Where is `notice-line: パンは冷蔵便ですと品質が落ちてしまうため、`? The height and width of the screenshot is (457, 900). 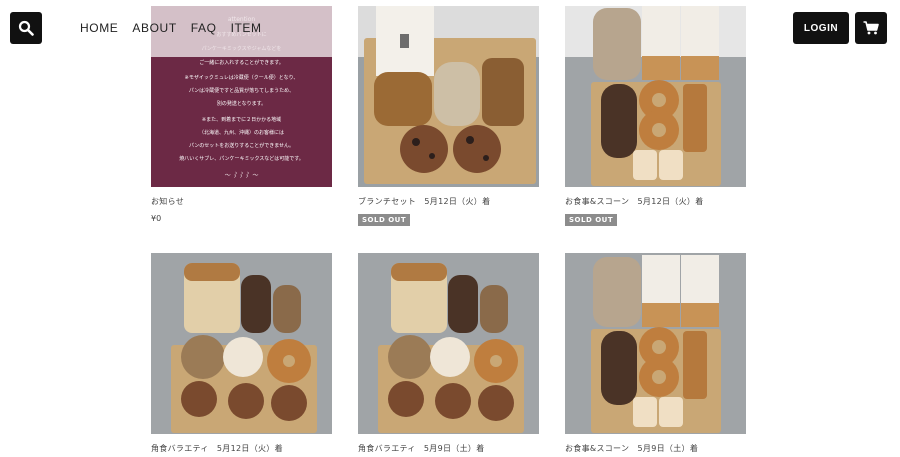 notice-line: パンは冷蔵便ですと品質が落ちてしまうため、 is located at coordinates (241, 91).